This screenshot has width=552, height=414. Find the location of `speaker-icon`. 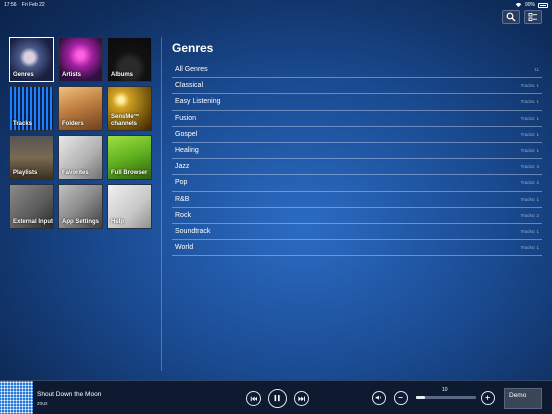

speaker-icon is located at coordinates (379, 398).